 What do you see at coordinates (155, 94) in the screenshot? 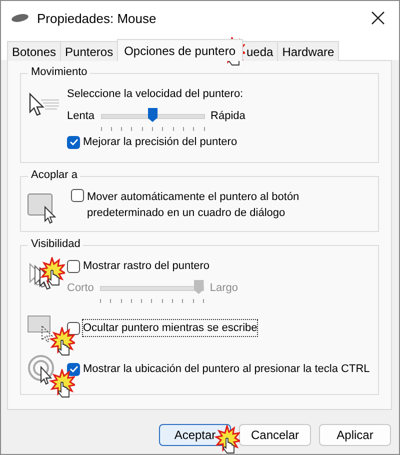
I see `speed-prompt: Seleccione la velocidad del puntero:` at bounding box center [155, 94].